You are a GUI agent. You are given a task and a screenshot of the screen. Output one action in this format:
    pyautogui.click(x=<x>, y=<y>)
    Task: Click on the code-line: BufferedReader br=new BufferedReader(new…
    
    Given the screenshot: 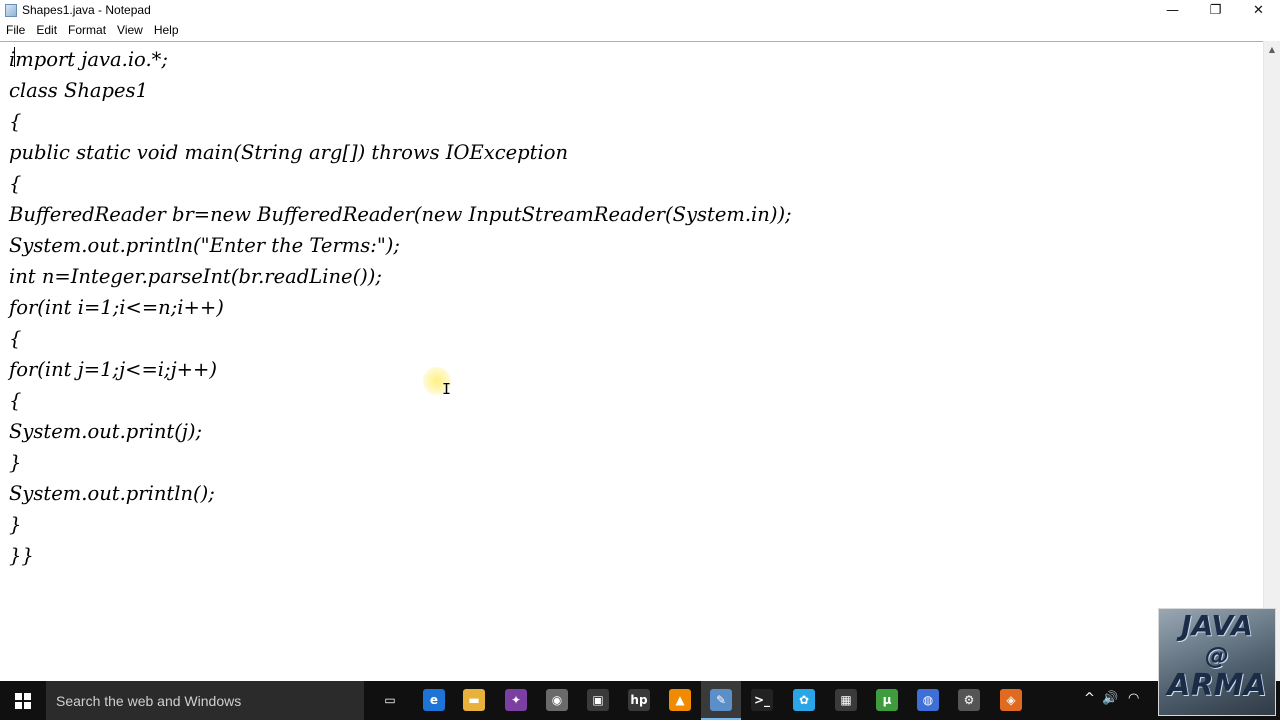 What is the action you would take?
    pyautogui.click(x=400, y=214)
    